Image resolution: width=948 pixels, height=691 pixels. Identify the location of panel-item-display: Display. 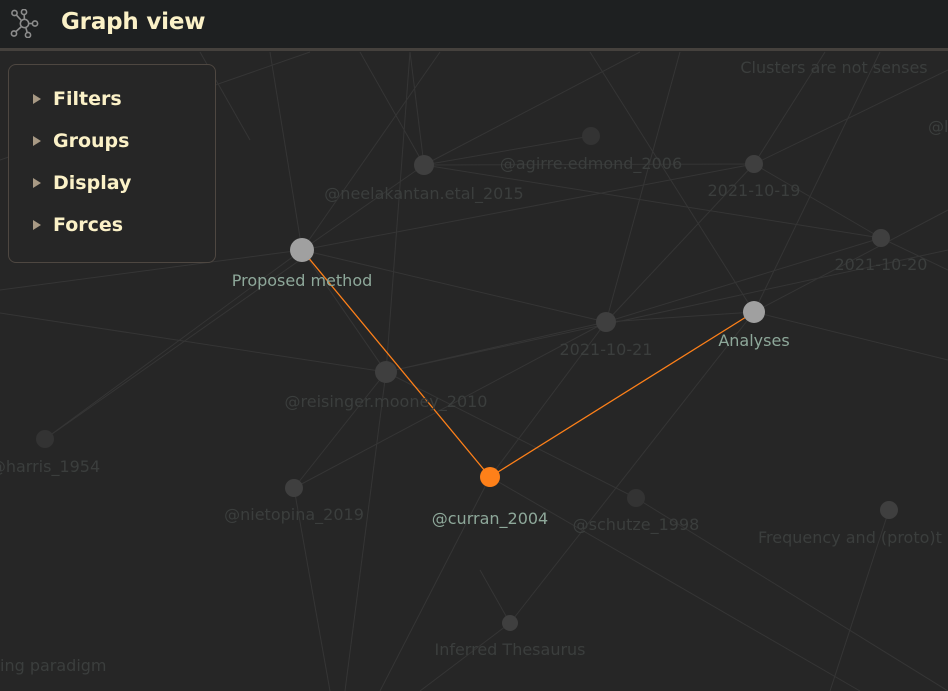
(82, 183).